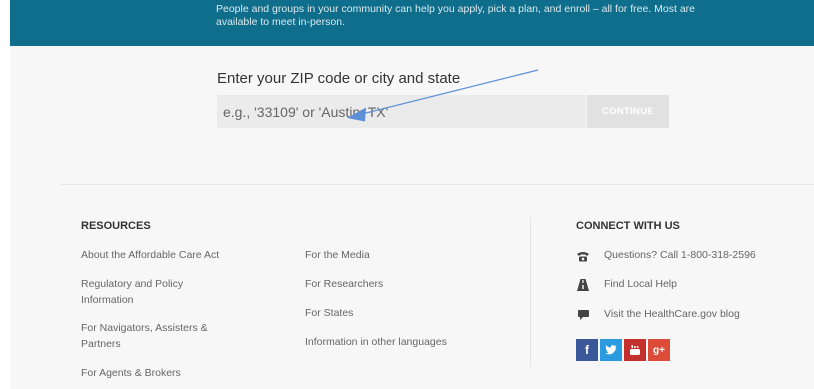 This screenshot has width=814, height=389. Describe the element at coordinates (635, 350) in the screenshot. I see `youtube-icon` at that location.